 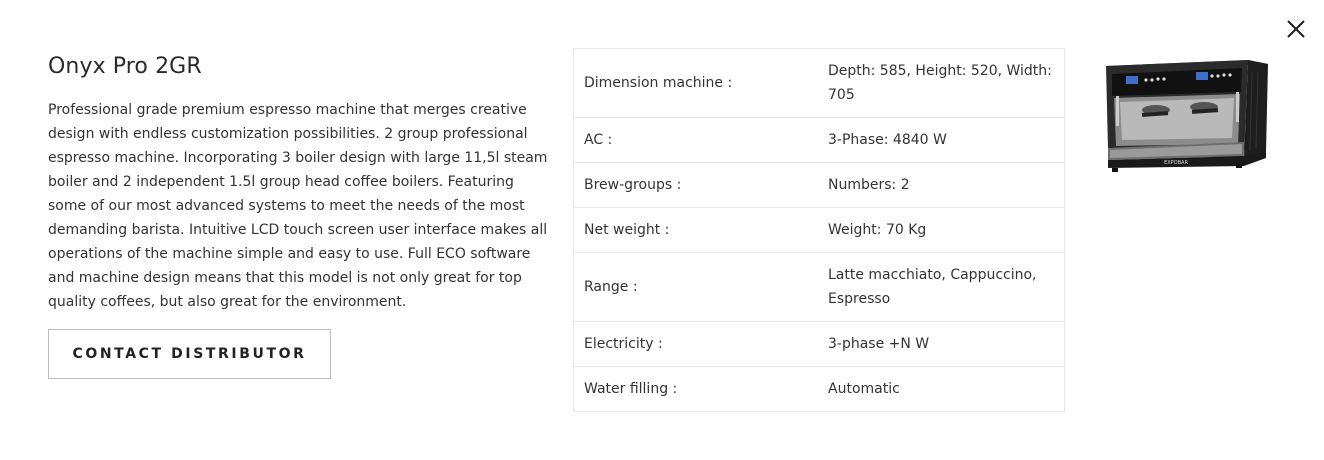 What do you see at coordinates (633, 185) in the screenshot?
I see `spec-label: Brew-groups :` at bounding box center [633, 185].